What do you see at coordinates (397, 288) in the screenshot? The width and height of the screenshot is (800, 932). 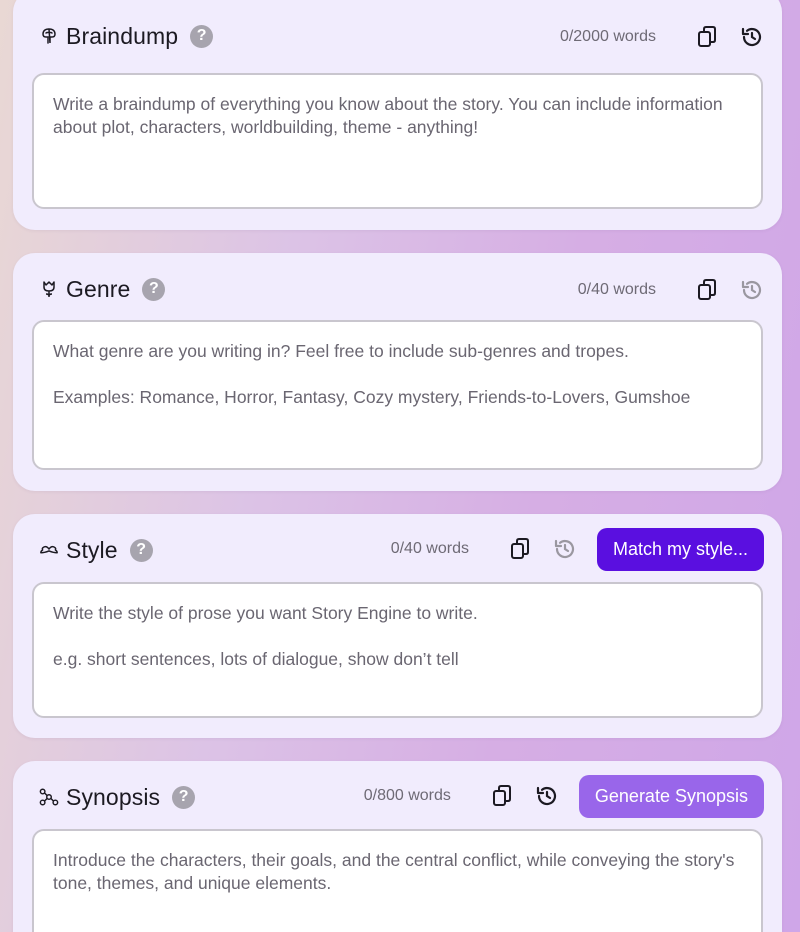 I see `genre-header: Genre ? 0/40 words` at bounding box center [397, 288].